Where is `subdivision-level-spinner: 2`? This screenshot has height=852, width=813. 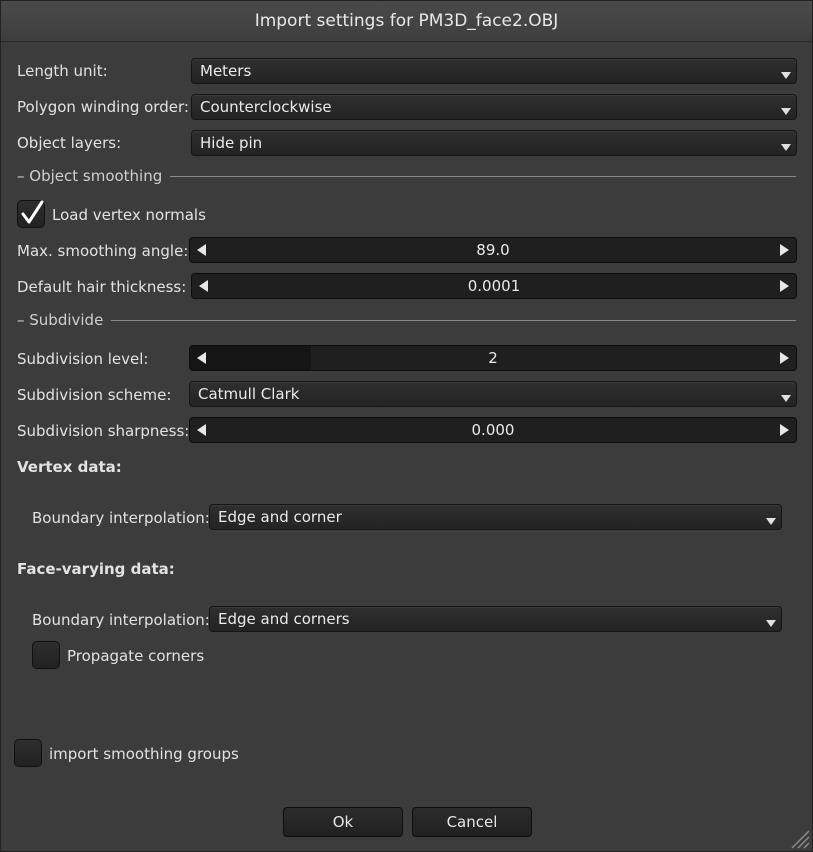
subdivision-level-spinner: 2 is located at coordinates (493, 358).